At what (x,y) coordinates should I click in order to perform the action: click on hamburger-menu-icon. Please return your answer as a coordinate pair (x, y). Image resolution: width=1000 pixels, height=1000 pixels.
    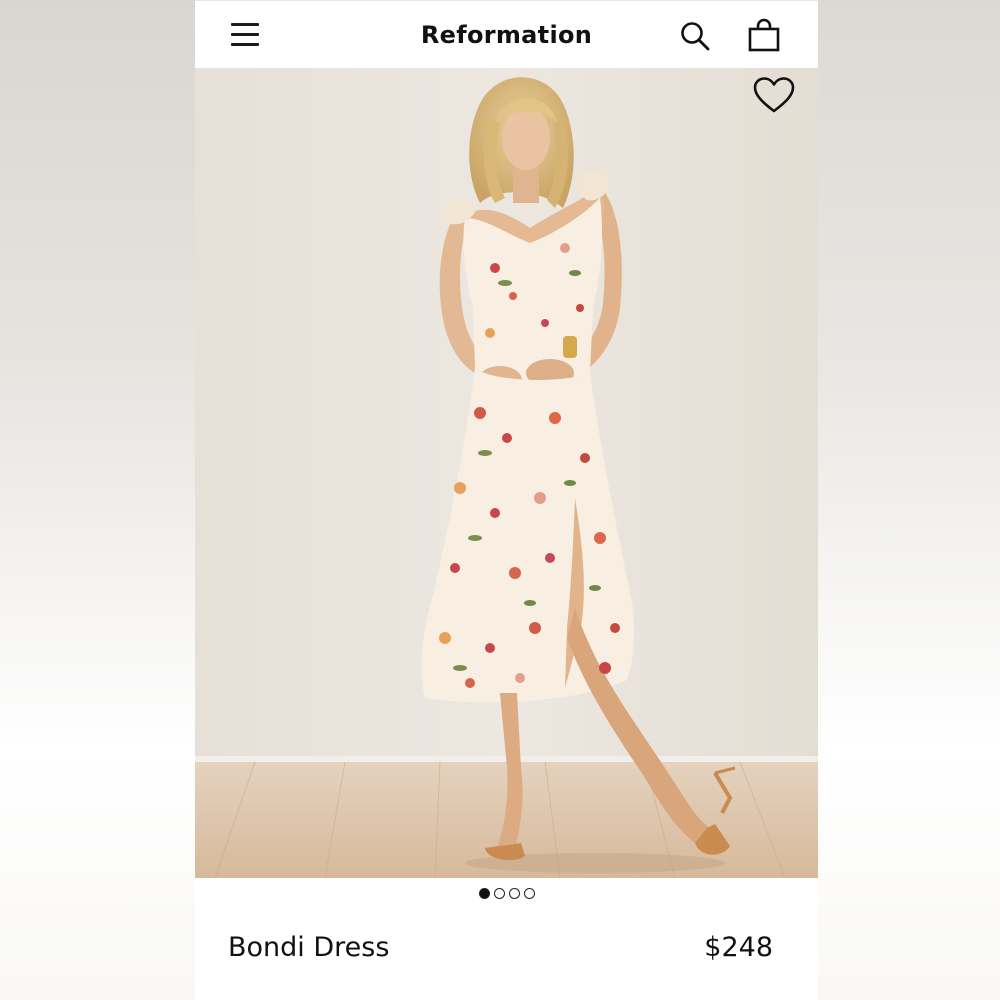
    Looking at the image, I should click on (245, 35).